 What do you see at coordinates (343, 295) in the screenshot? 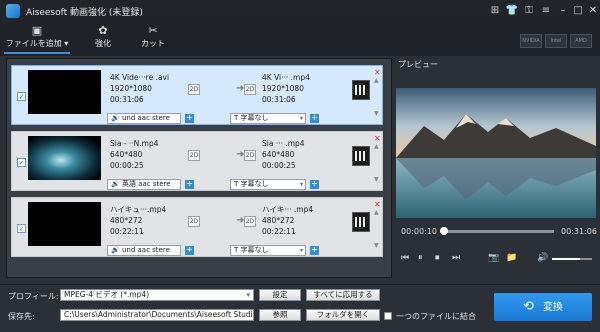
I see `apply-all-button: すべてに応用する` at bounding box center [343, 295].